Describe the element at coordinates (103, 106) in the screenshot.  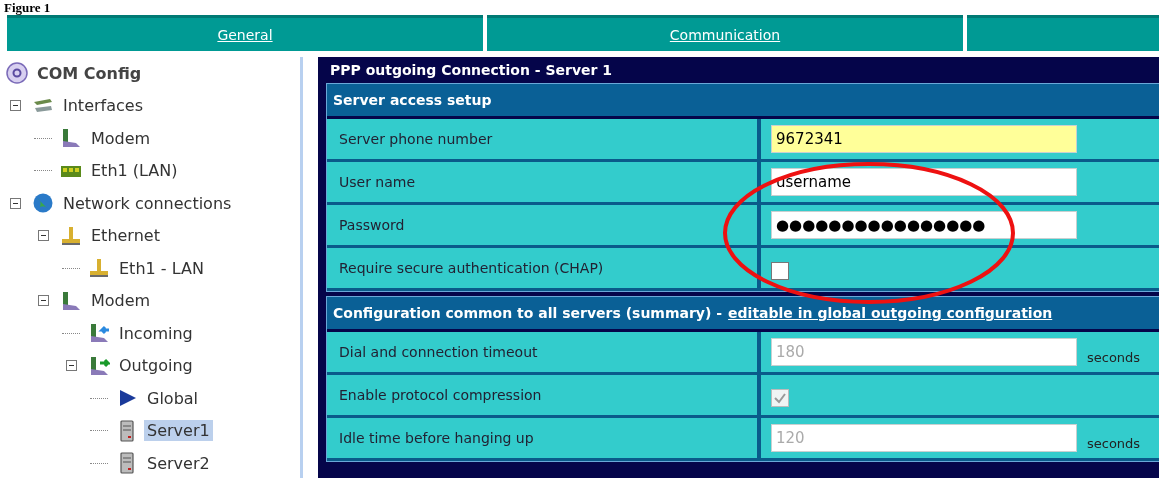
I see `tree-item: Interfaces` at that location.